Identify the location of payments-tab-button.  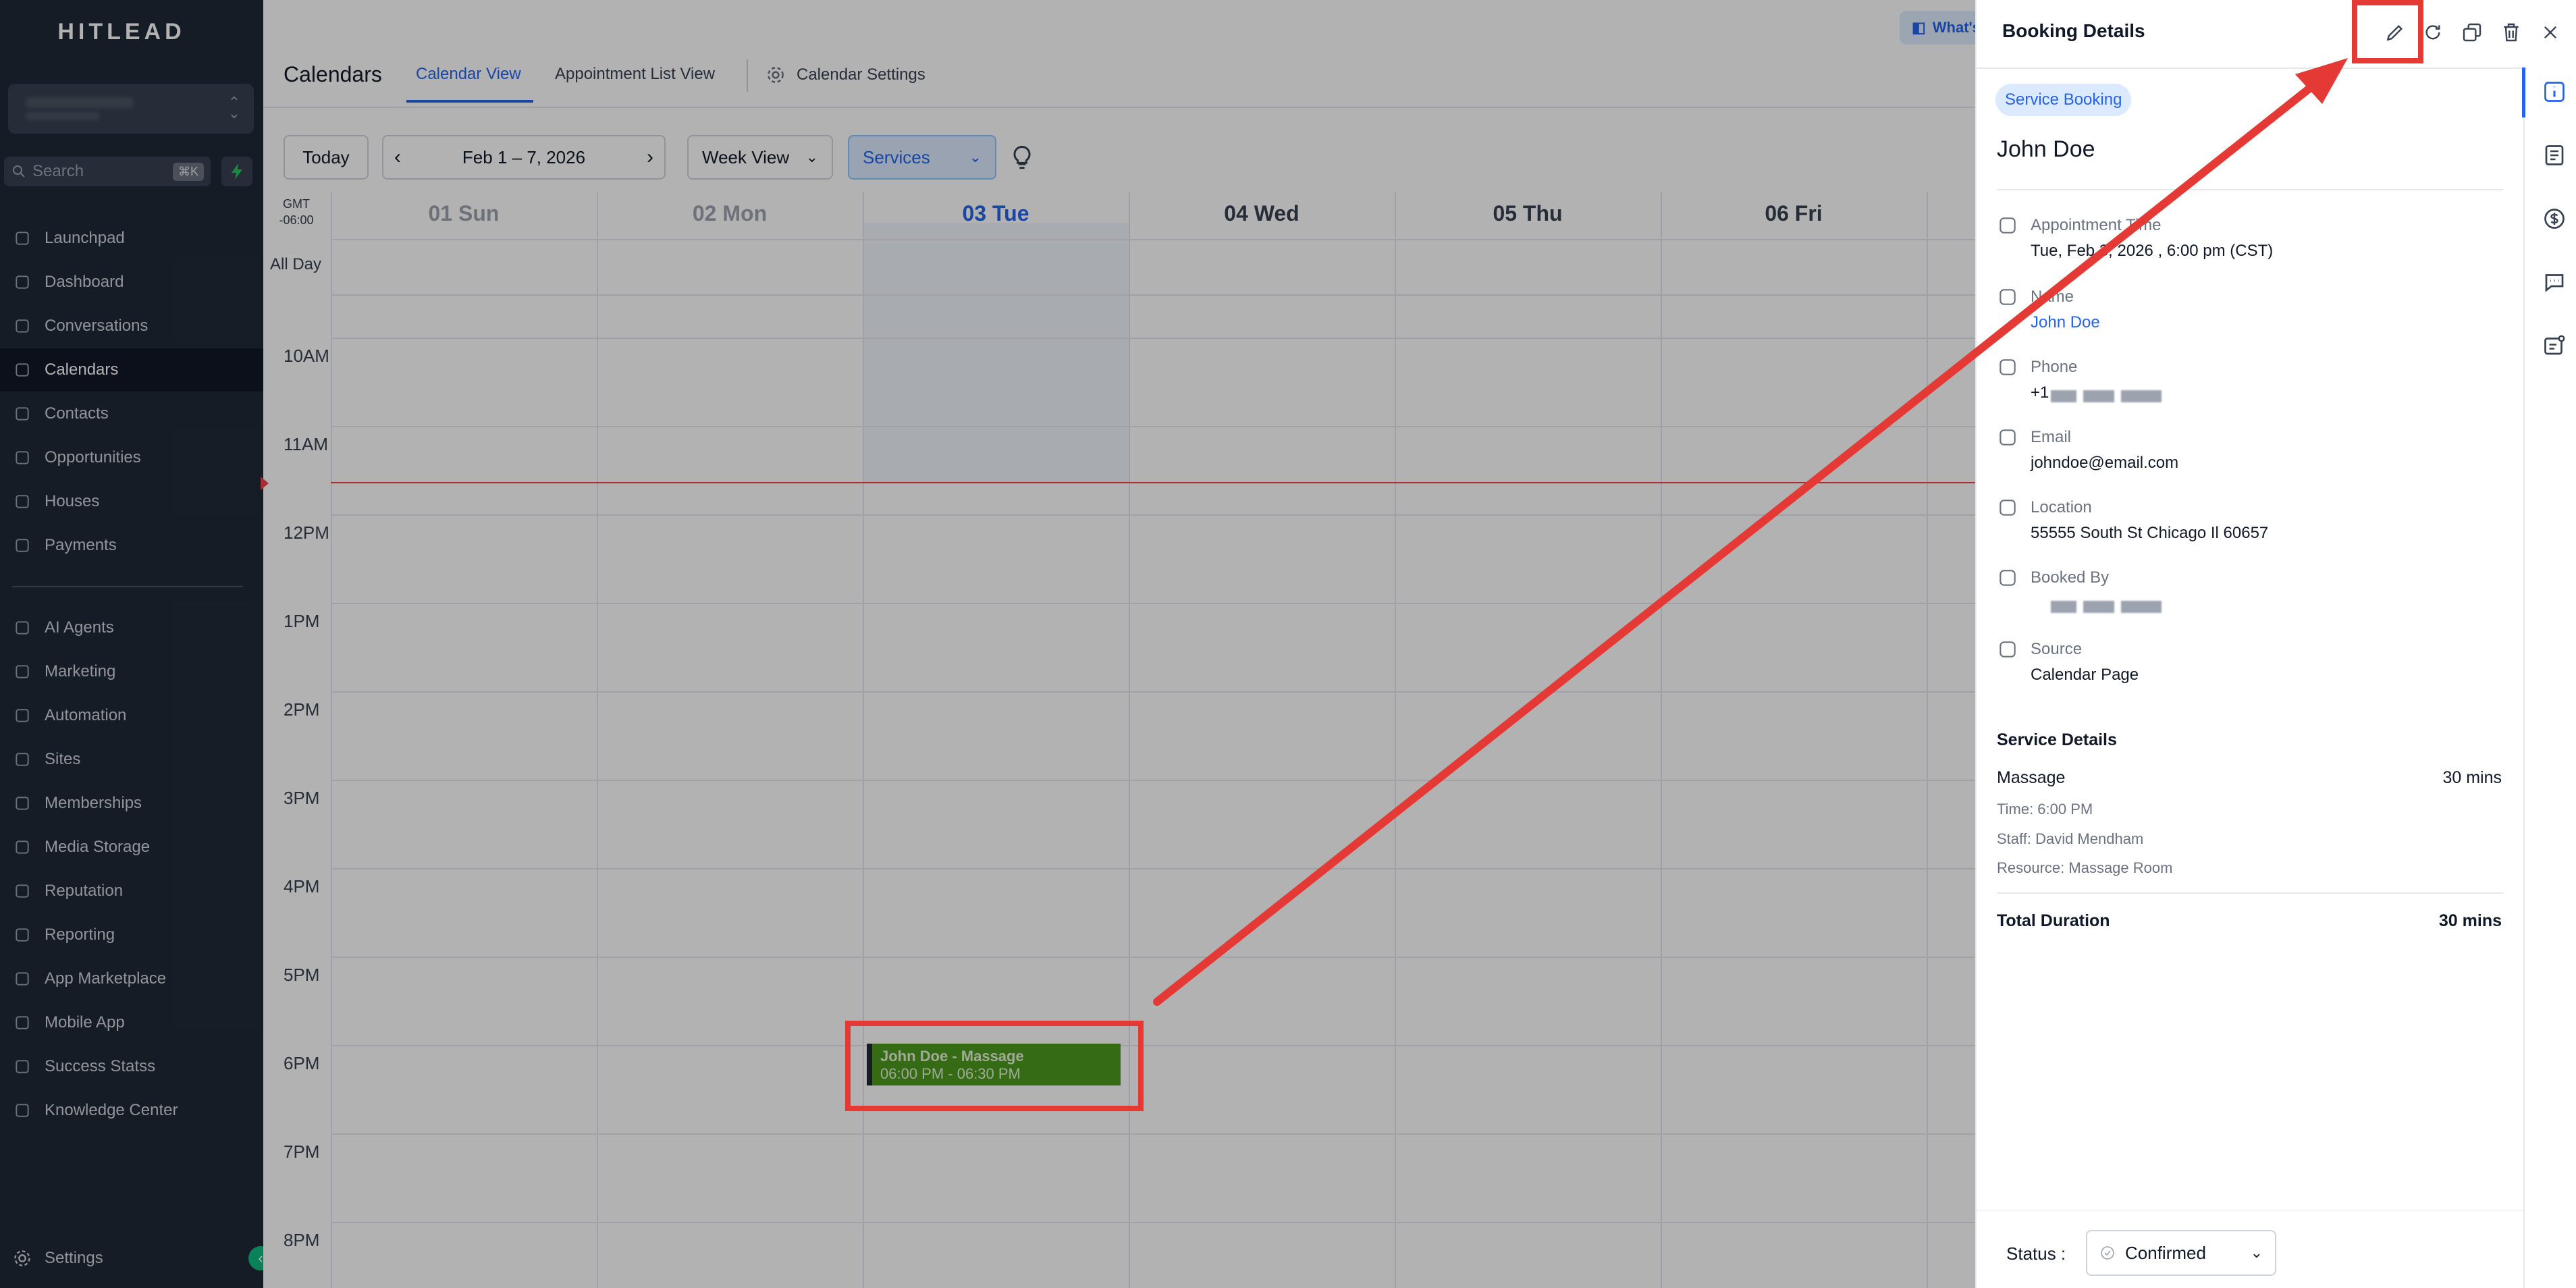
(2554, 218).